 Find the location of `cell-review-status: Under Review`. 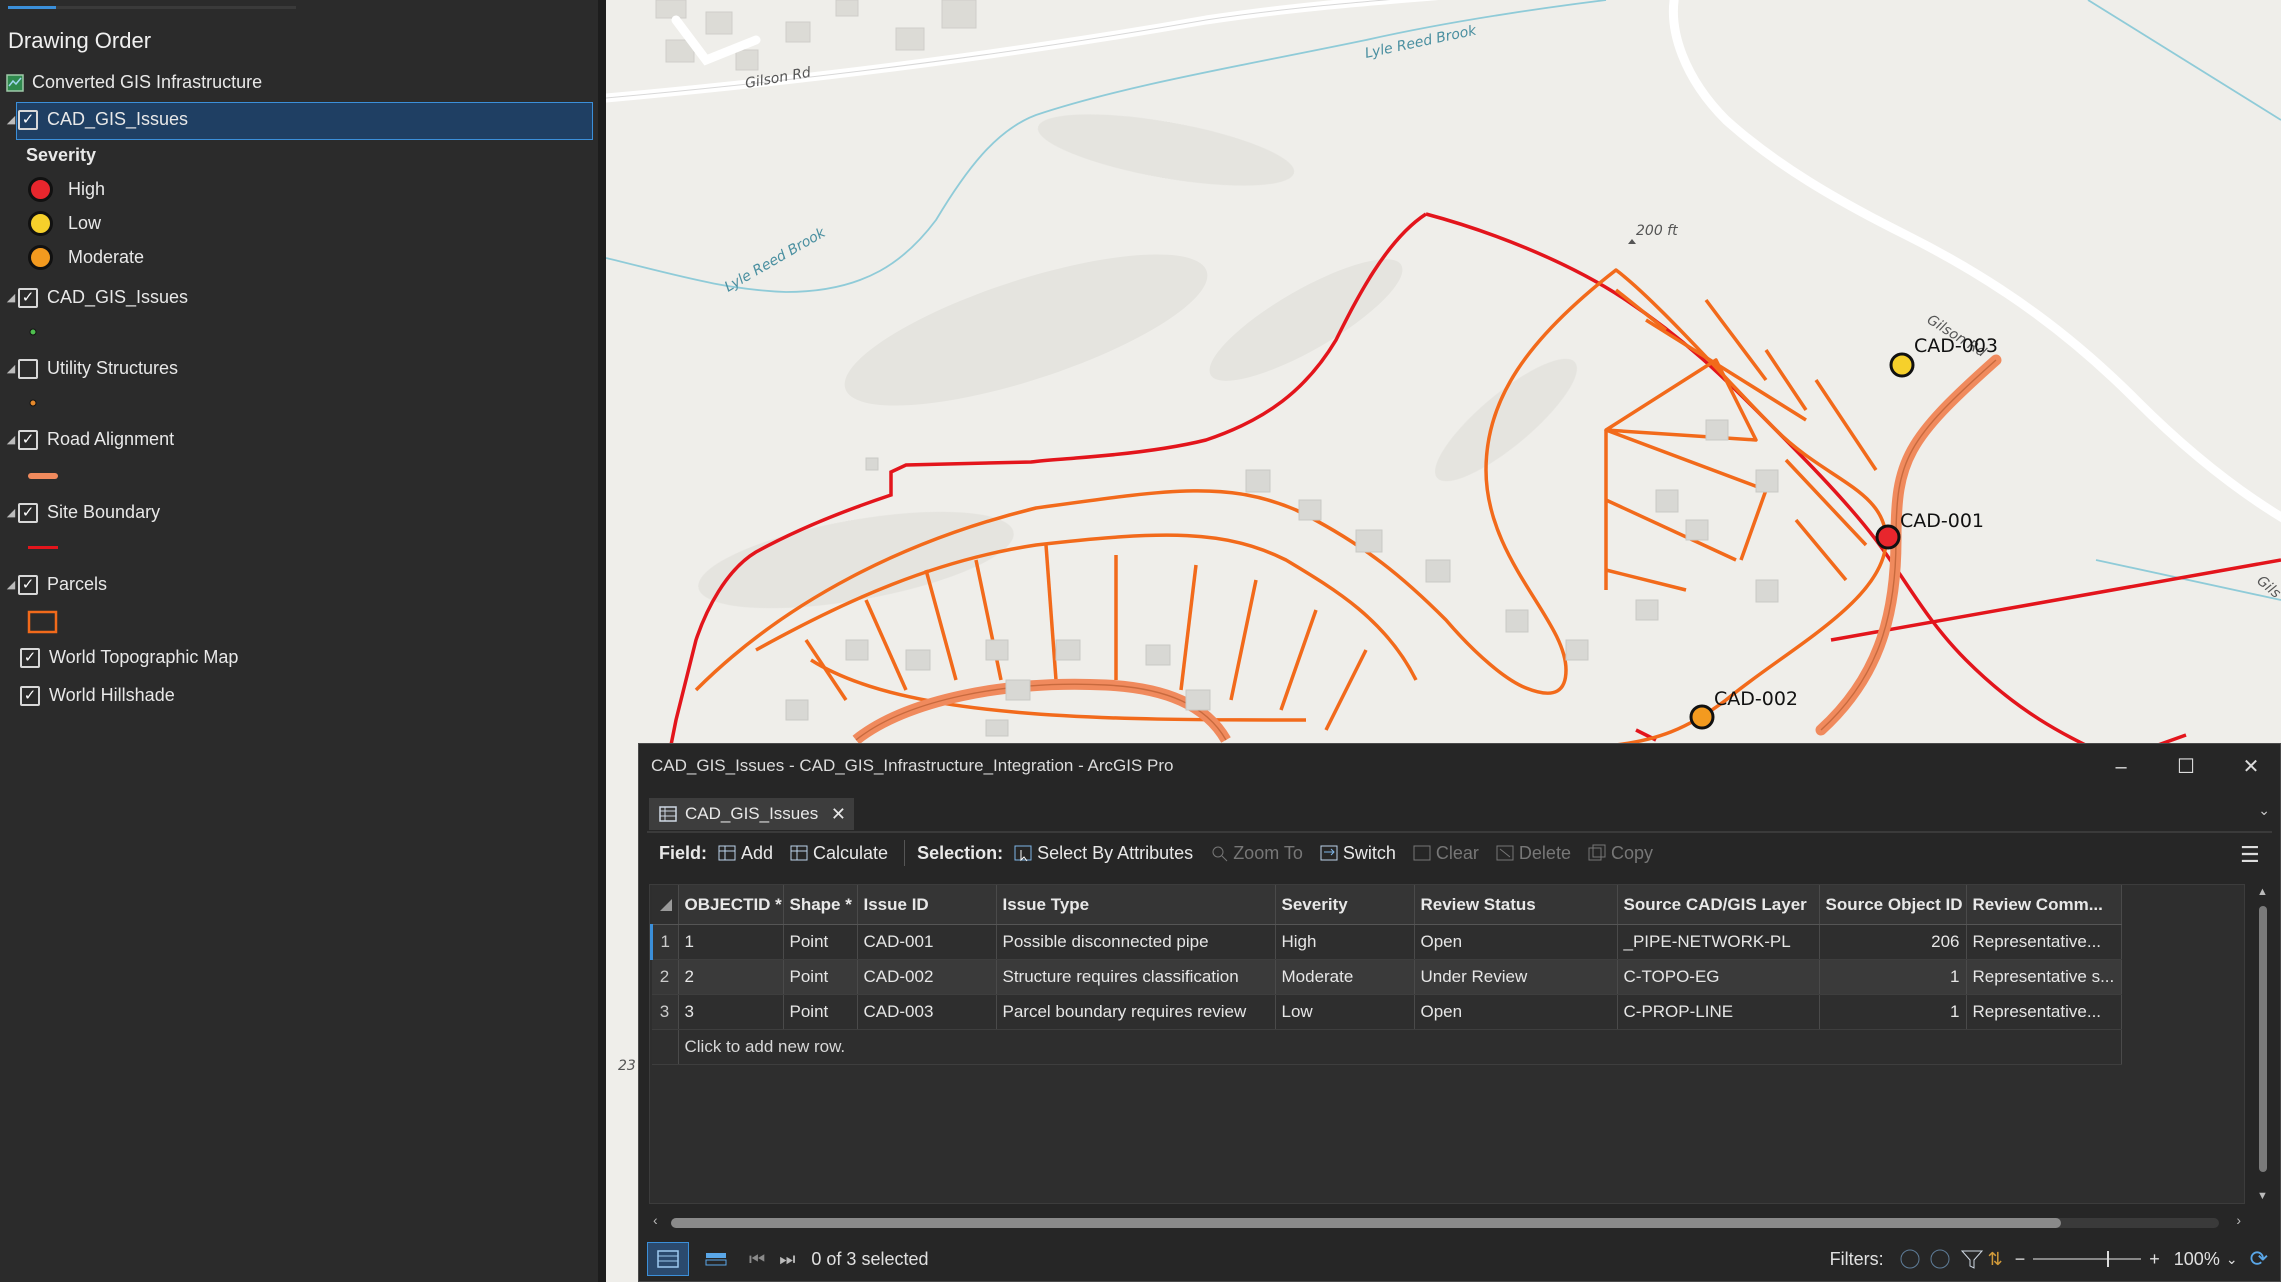

cell-review-status: Under Review is located at coordinates (1516, 977).